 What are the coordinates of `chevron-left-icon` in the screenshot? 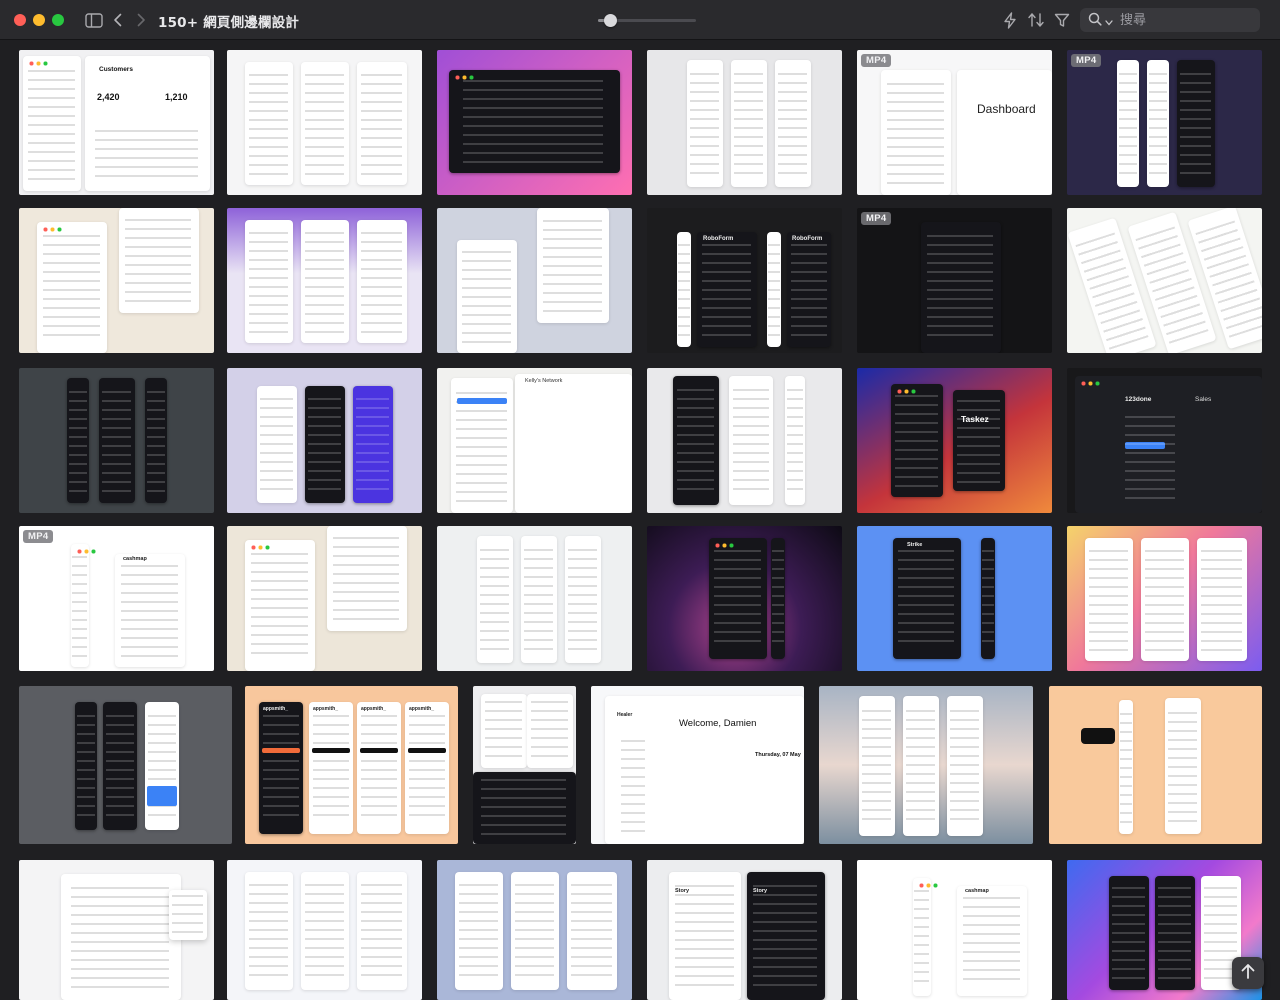 It's located at (117, 20).